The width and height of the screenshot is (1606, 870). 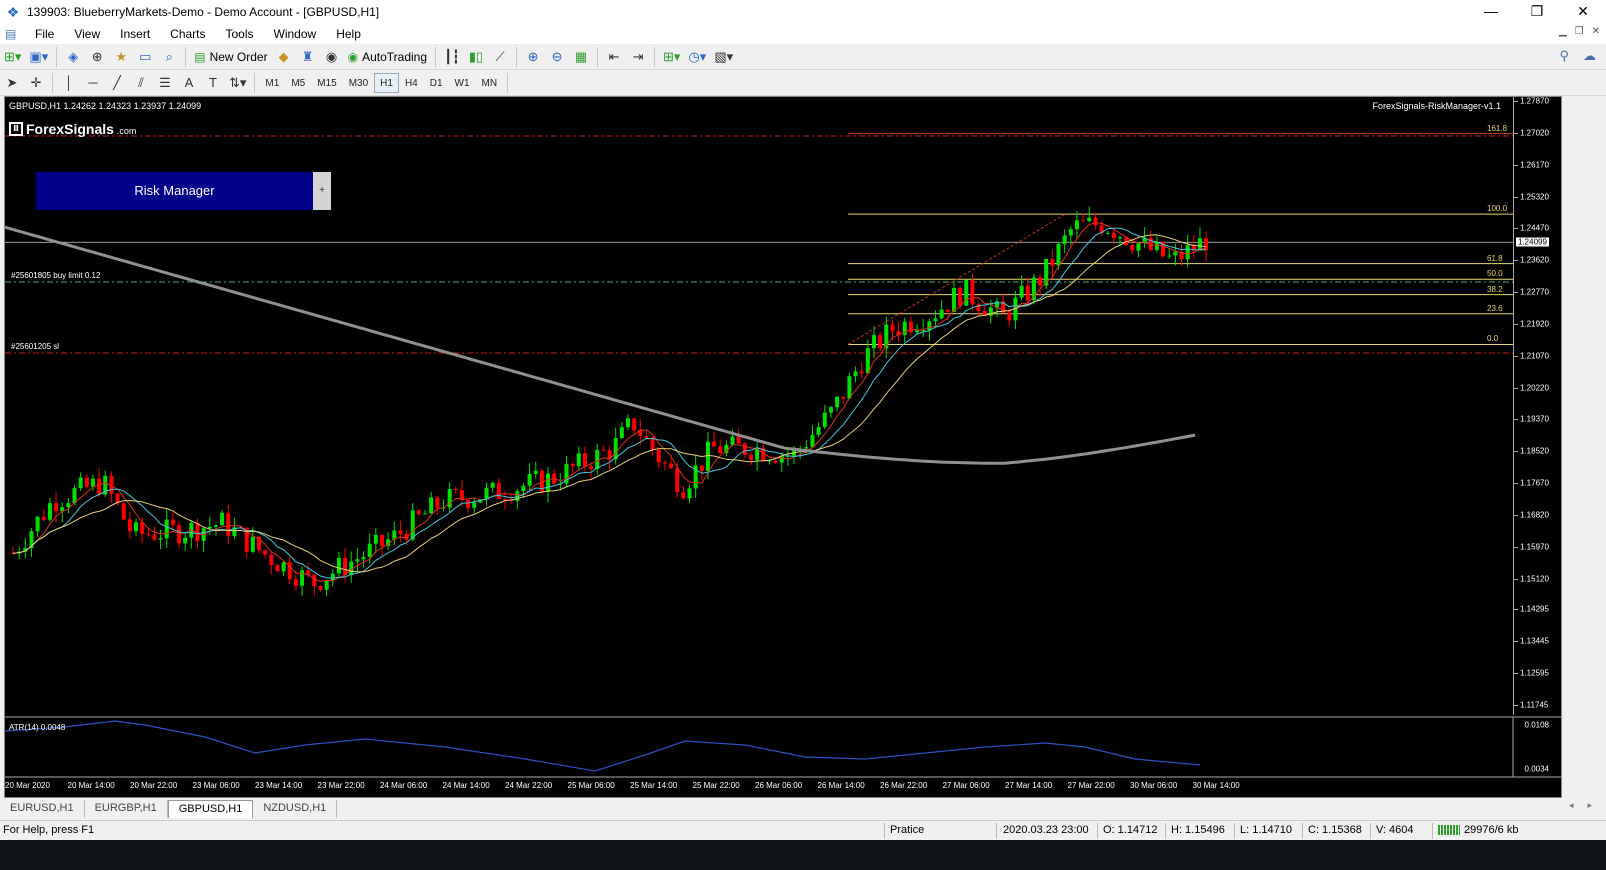 What do you see at coordinates (358, 83) in the screenshot?
I see `timeframe-m30: M30` at bounding box center [358, 83].